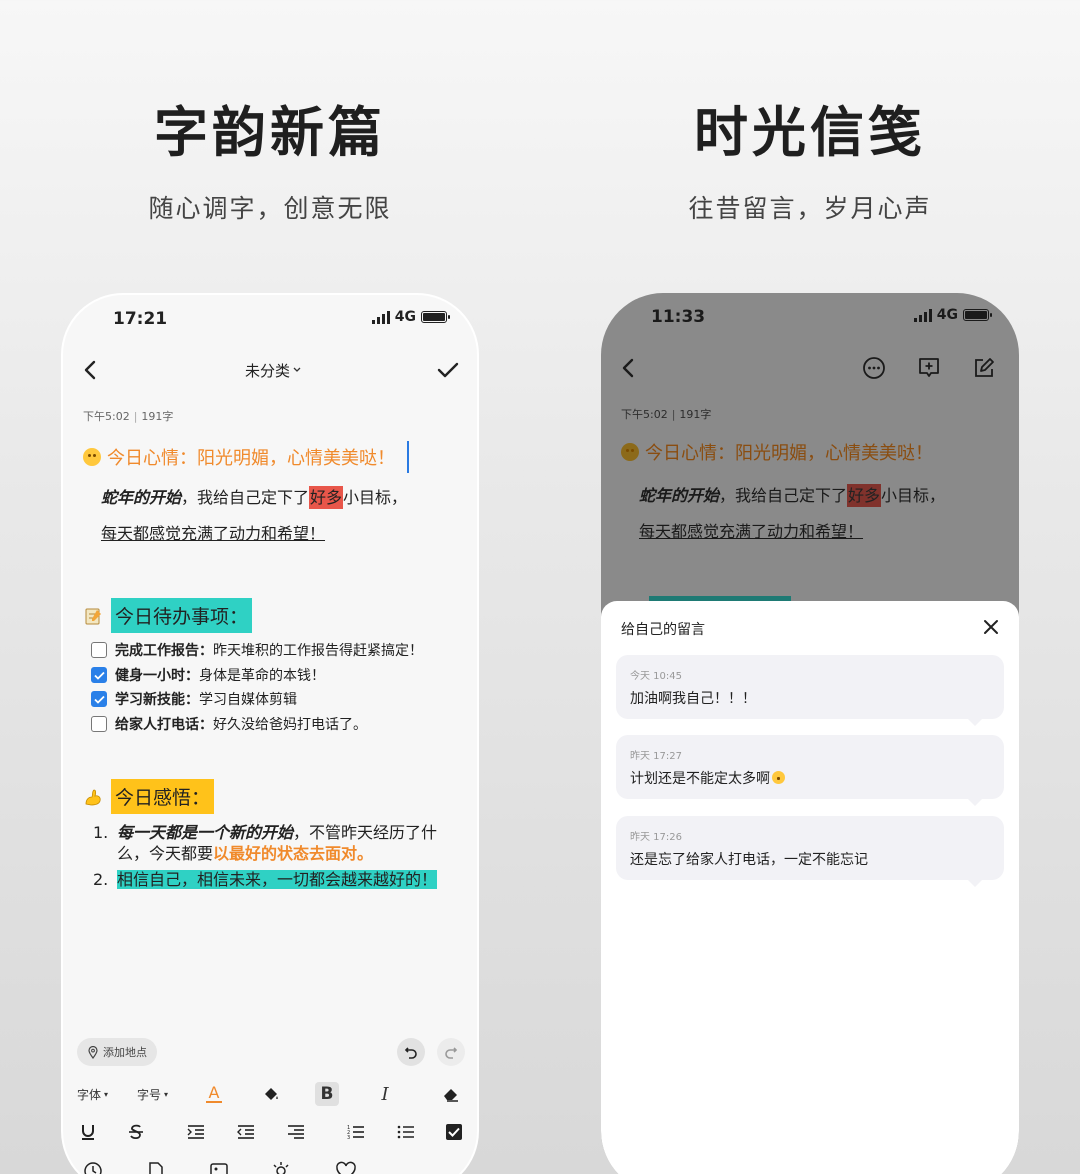 The width and height of the screenshot is (1080, 1174). I want to click on add-location-button: 添加地点, so click(117, 1052).